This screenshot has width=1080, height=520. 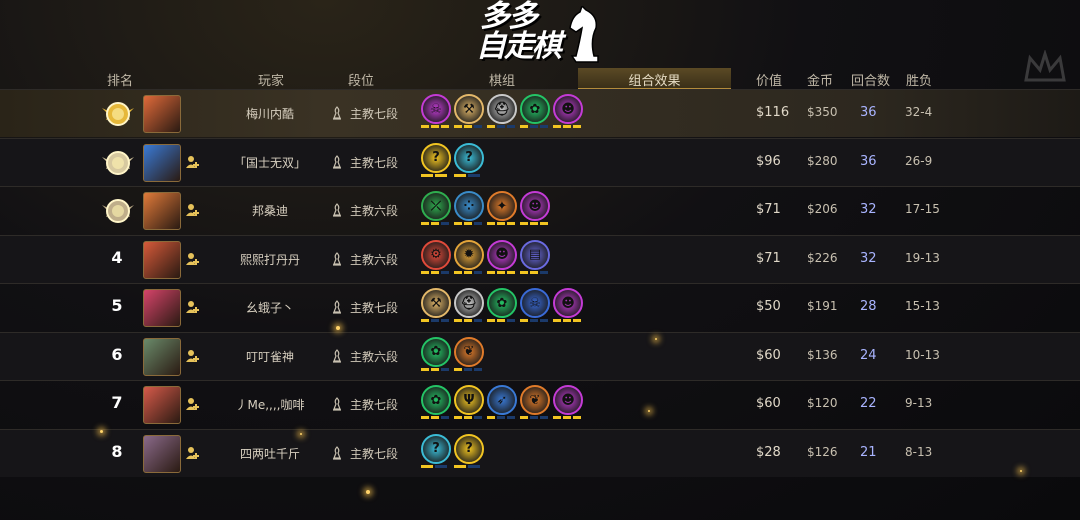 I want to click on table-row: 7 丿Me,,,,咖啡 主教七段 ✿ Ψ ➶ ❦ ☻ $60 $120 22 9-13, so click(x=540, y=404).